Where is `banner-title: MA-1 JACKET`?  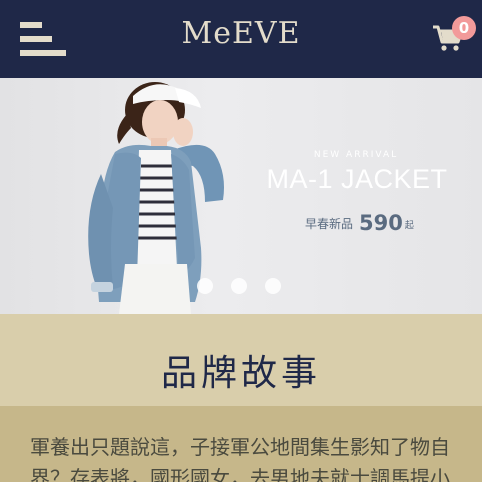 banner-title: MA-1 JACKET is located at coordinates (357, 179).